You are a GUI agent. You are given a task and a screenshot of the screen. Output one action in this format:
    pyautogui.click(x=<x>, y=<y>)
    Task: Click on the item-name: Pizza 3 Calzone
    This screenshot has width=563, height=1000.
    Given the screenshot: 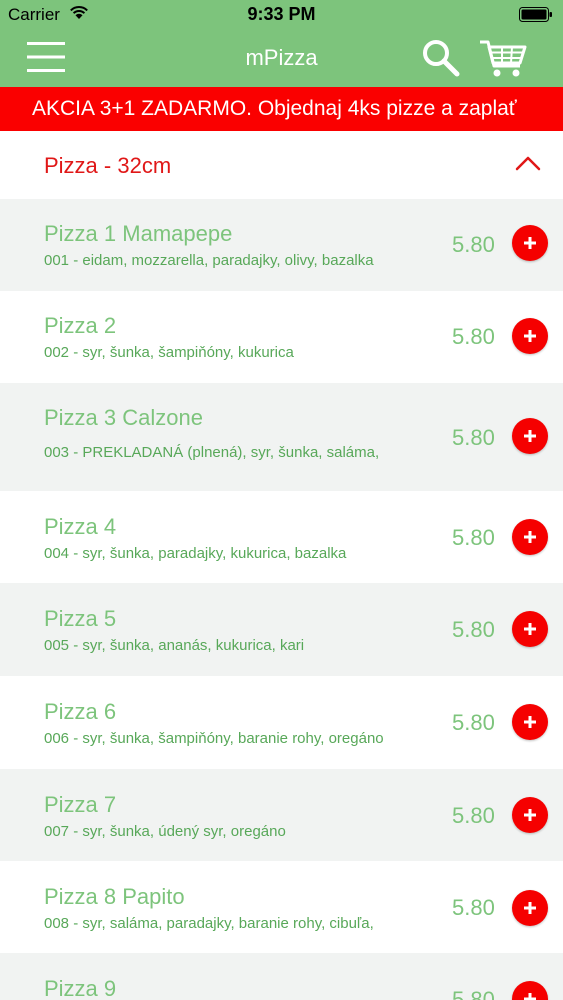 What is the action you would take?
    pyautogui.click(x=123, y=417)
    